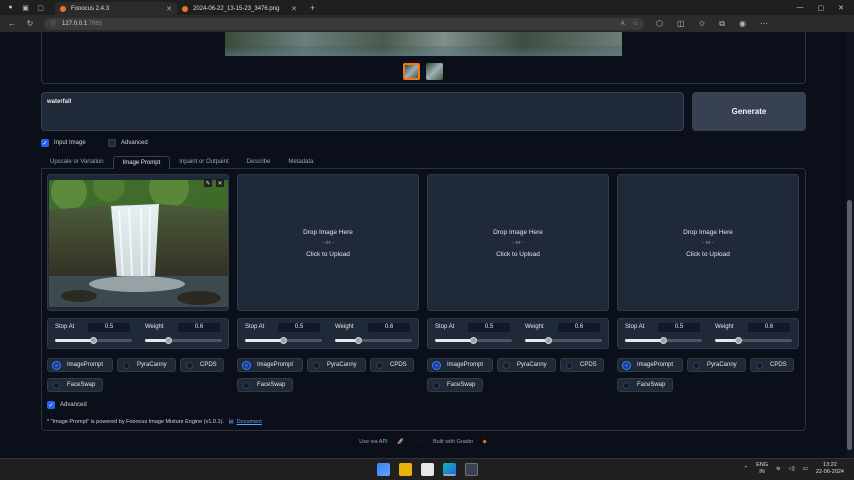 Image resolution: width=854 pixels, height=480 pixels. What do you see at coordinates (778, 469) in the screenshot?
I see `wifi-icon: ≋` at bounding box center [778, 469].